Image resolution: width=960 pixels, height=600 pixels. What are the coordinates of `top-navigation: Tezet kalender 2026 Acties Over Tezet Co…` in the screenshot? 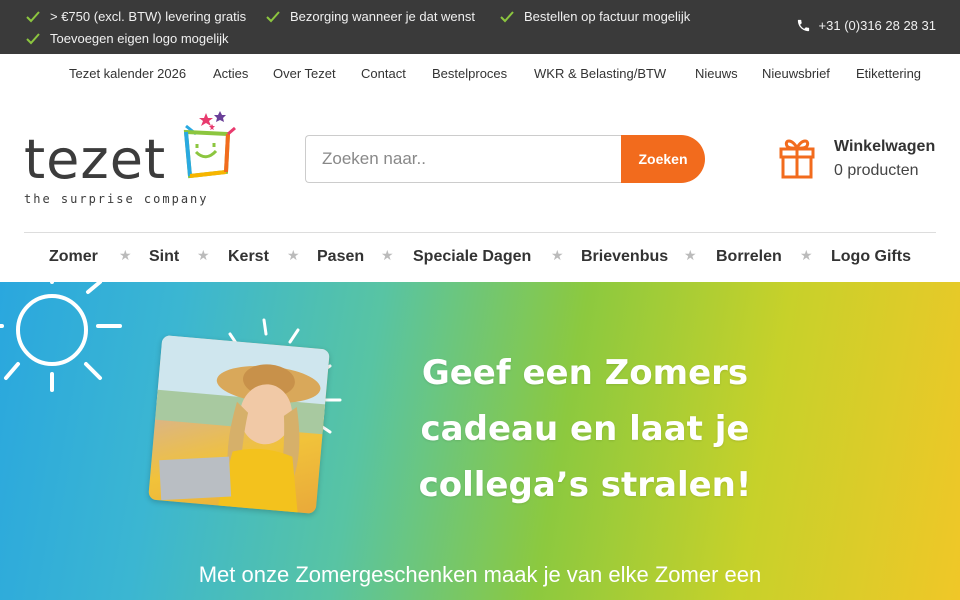 It's located at (480, 76).